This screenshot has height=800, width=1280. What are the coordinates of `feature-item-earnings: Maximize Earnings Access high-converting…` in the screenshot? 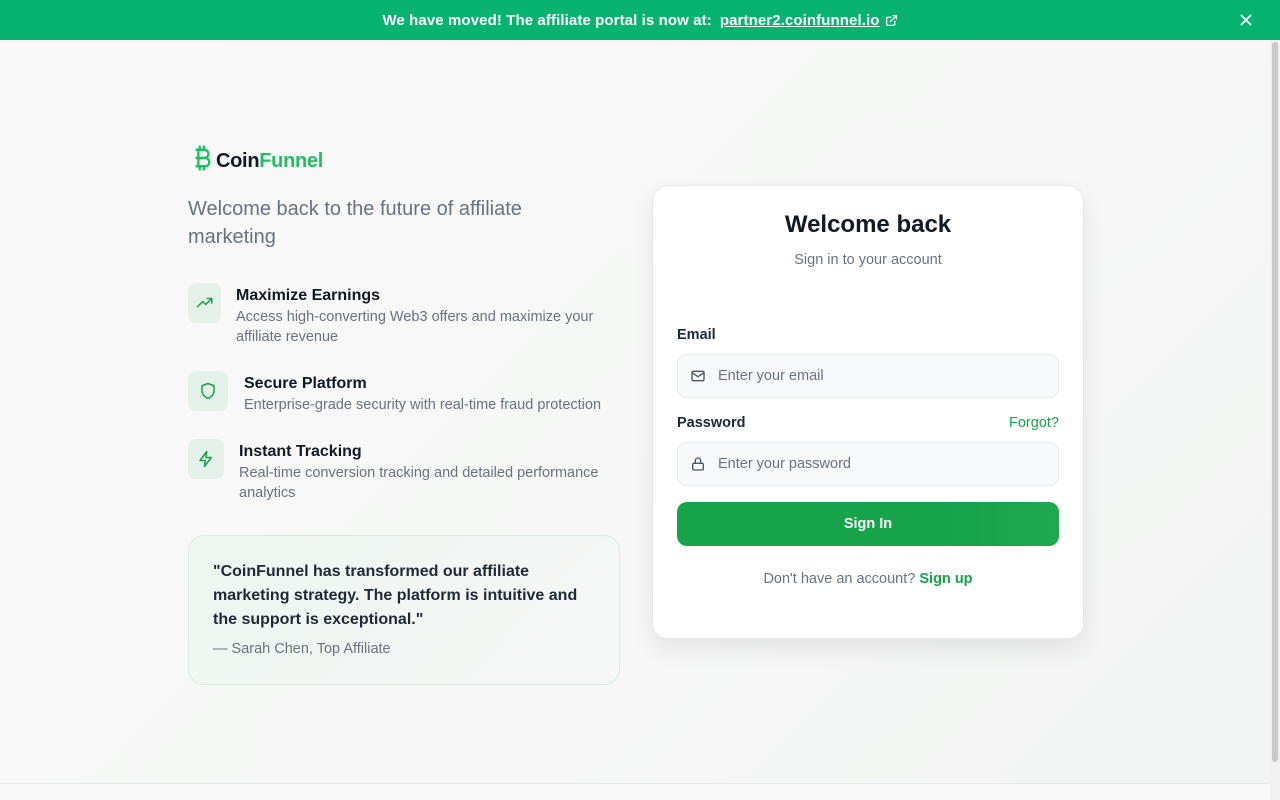 It's located at (402, 315).